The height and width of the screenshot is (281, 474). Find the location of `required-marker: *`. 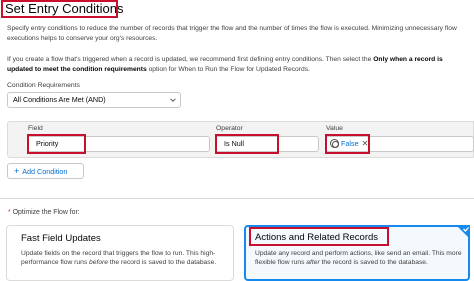

required-marker: * is located at coordinates (9, 212).